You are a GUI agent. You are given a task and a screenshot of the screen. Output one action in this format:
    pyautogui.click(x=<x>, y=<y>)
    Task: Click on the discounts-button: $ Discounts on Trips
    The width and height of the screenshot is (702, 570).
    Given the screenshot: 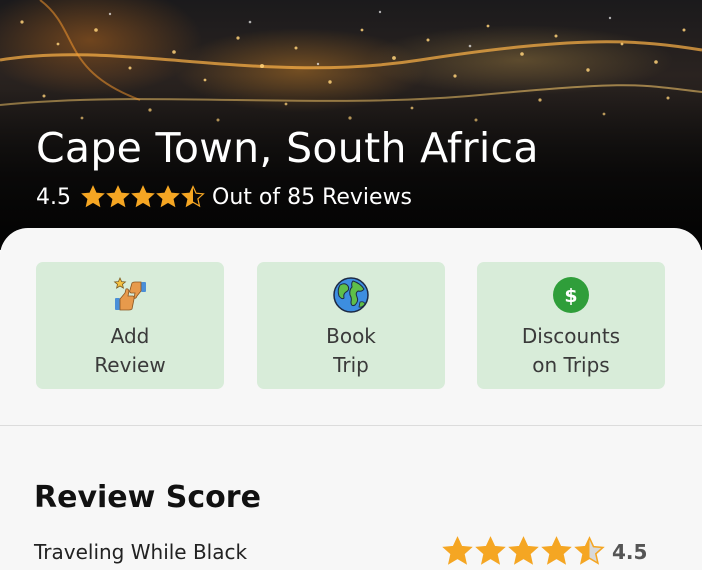 What is the action you would take?
    pyautogui.click(x=571, y=325)
    